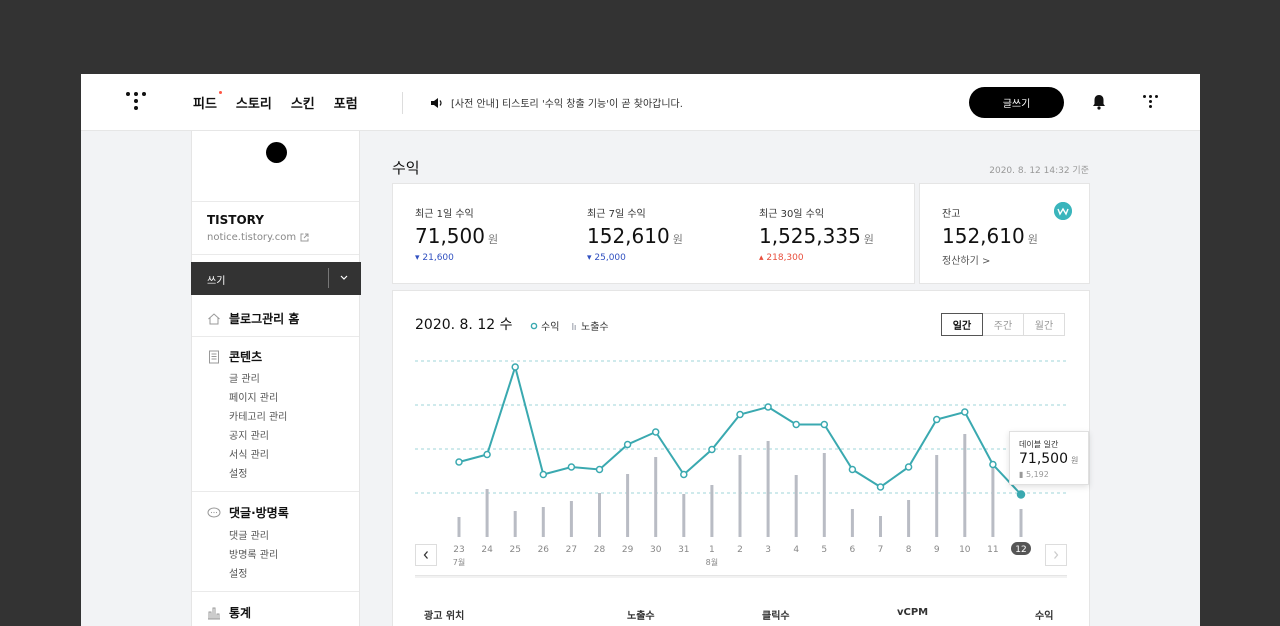 This screenshot has width=1280, height=626. I want to click on menu-blog-home: 블로그관리 홈, so click(253, 318).